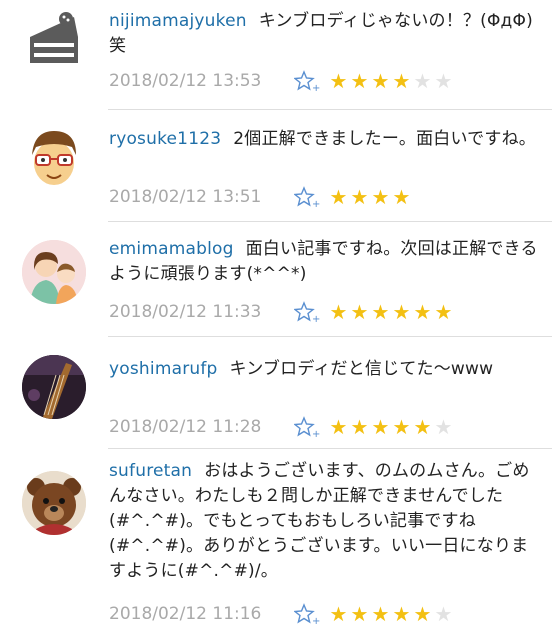  What do you see at coordinates (185, 197) in the screenshot?
I see `comment-date: 2018/02/12 13:51` at bounding box center [185, 197].